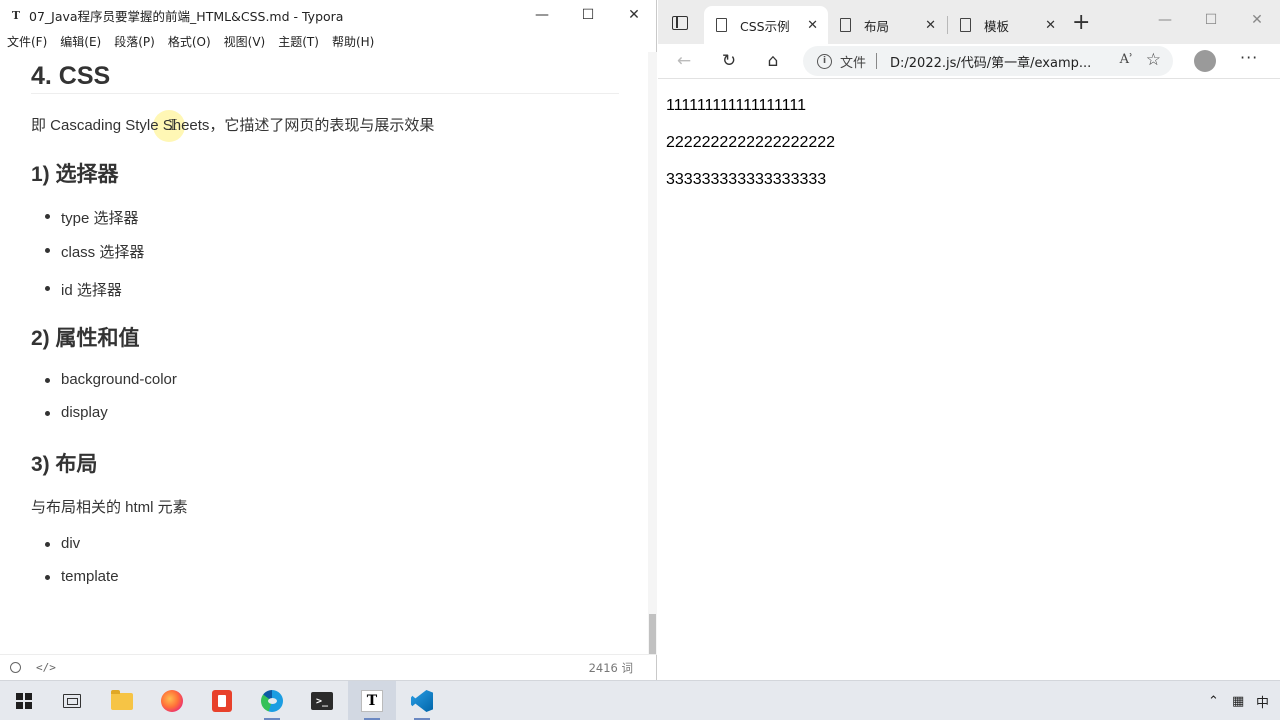  Describe the element at coordinates (773, 61) in the screenshot. I see `home-icon: ⌂` at that location.